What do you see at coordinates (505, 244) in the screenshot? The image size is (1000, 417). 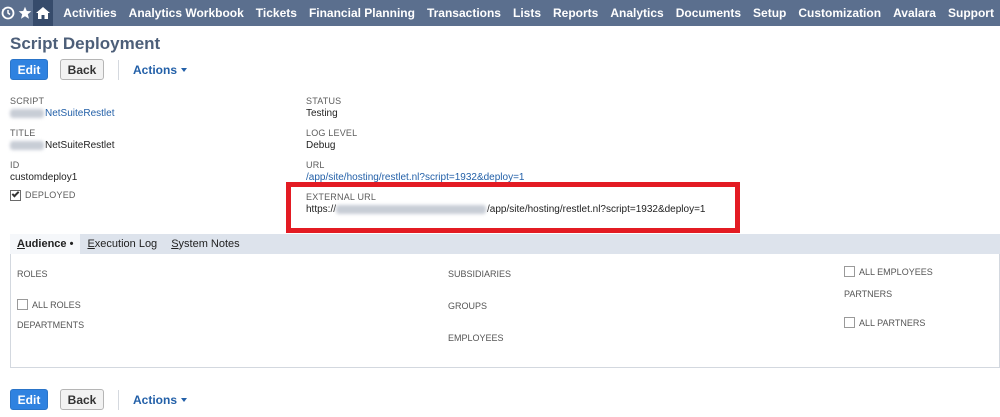 I see `subtab-bar: Audience • Execution Log System Notes` at bounding box center [505, 244].